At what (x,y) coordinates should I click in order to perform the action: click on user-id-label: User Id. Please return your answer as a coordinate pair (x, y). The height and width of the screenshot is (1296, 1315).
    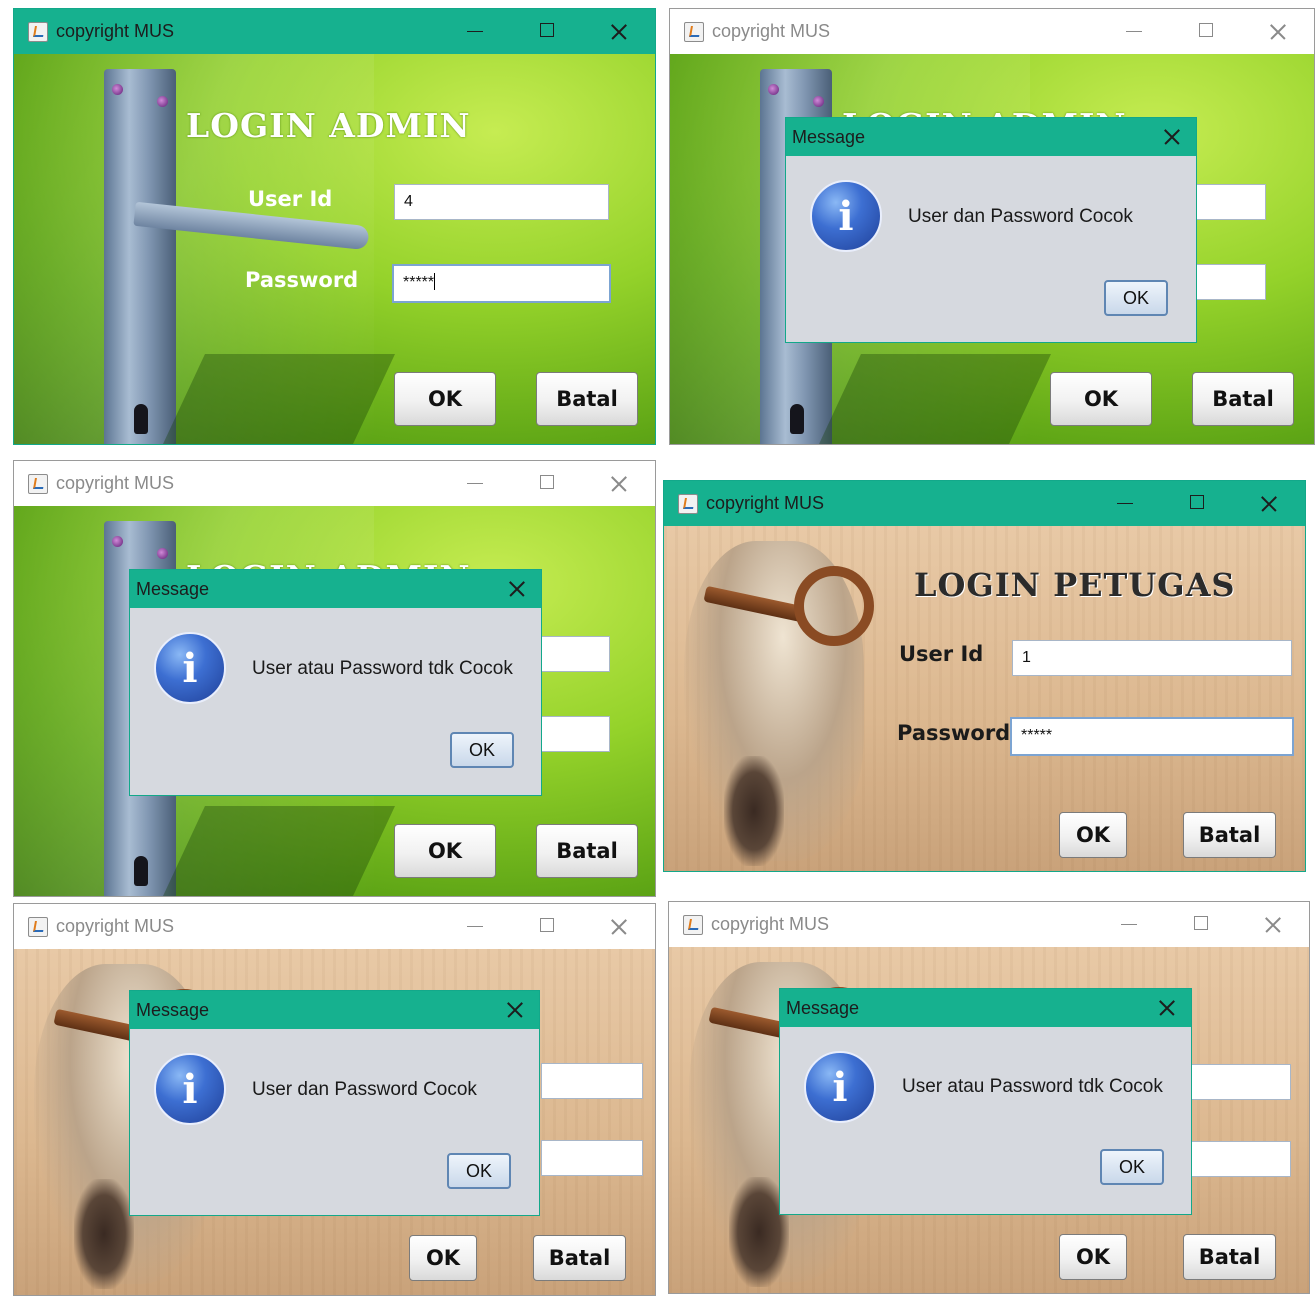
    Looking at the image, I should click on (941, 654).